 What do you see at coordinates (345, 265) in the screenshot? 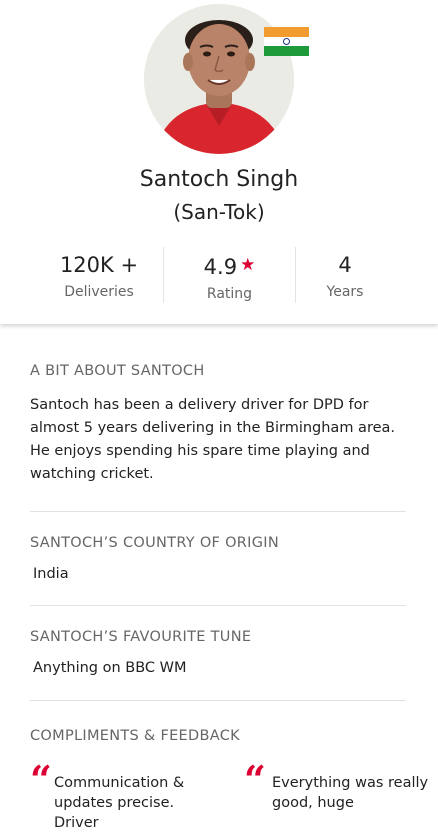
I see `stat-value: 4` at bounding box center [345, 265].